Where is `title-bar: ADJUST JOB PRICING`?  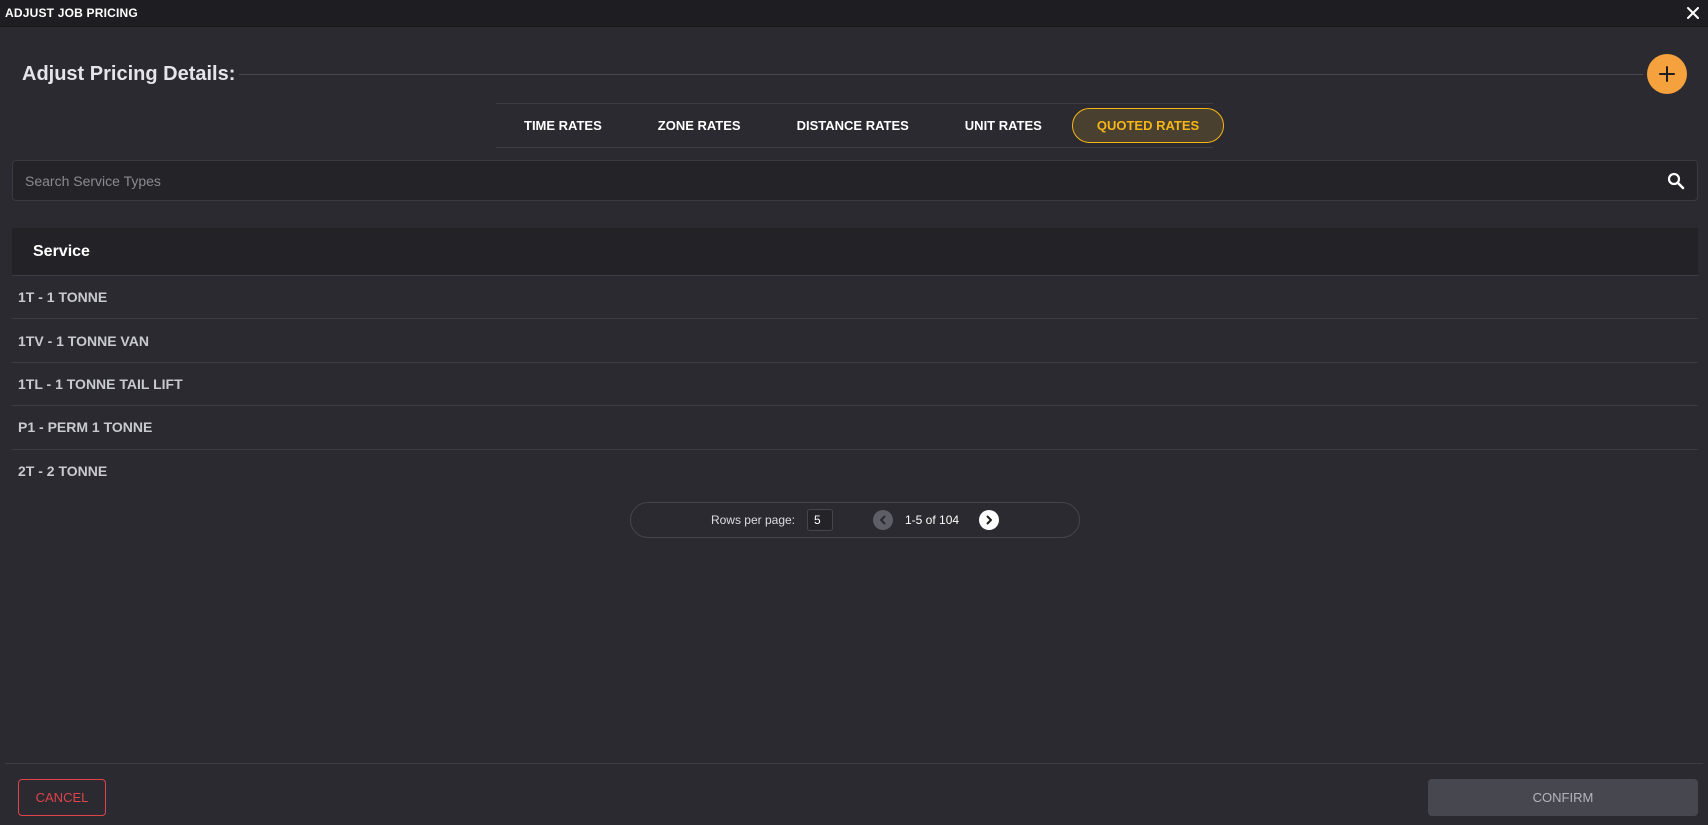
title-bar: ADJUST JOB PRICING is located at coordinates (854, 13).